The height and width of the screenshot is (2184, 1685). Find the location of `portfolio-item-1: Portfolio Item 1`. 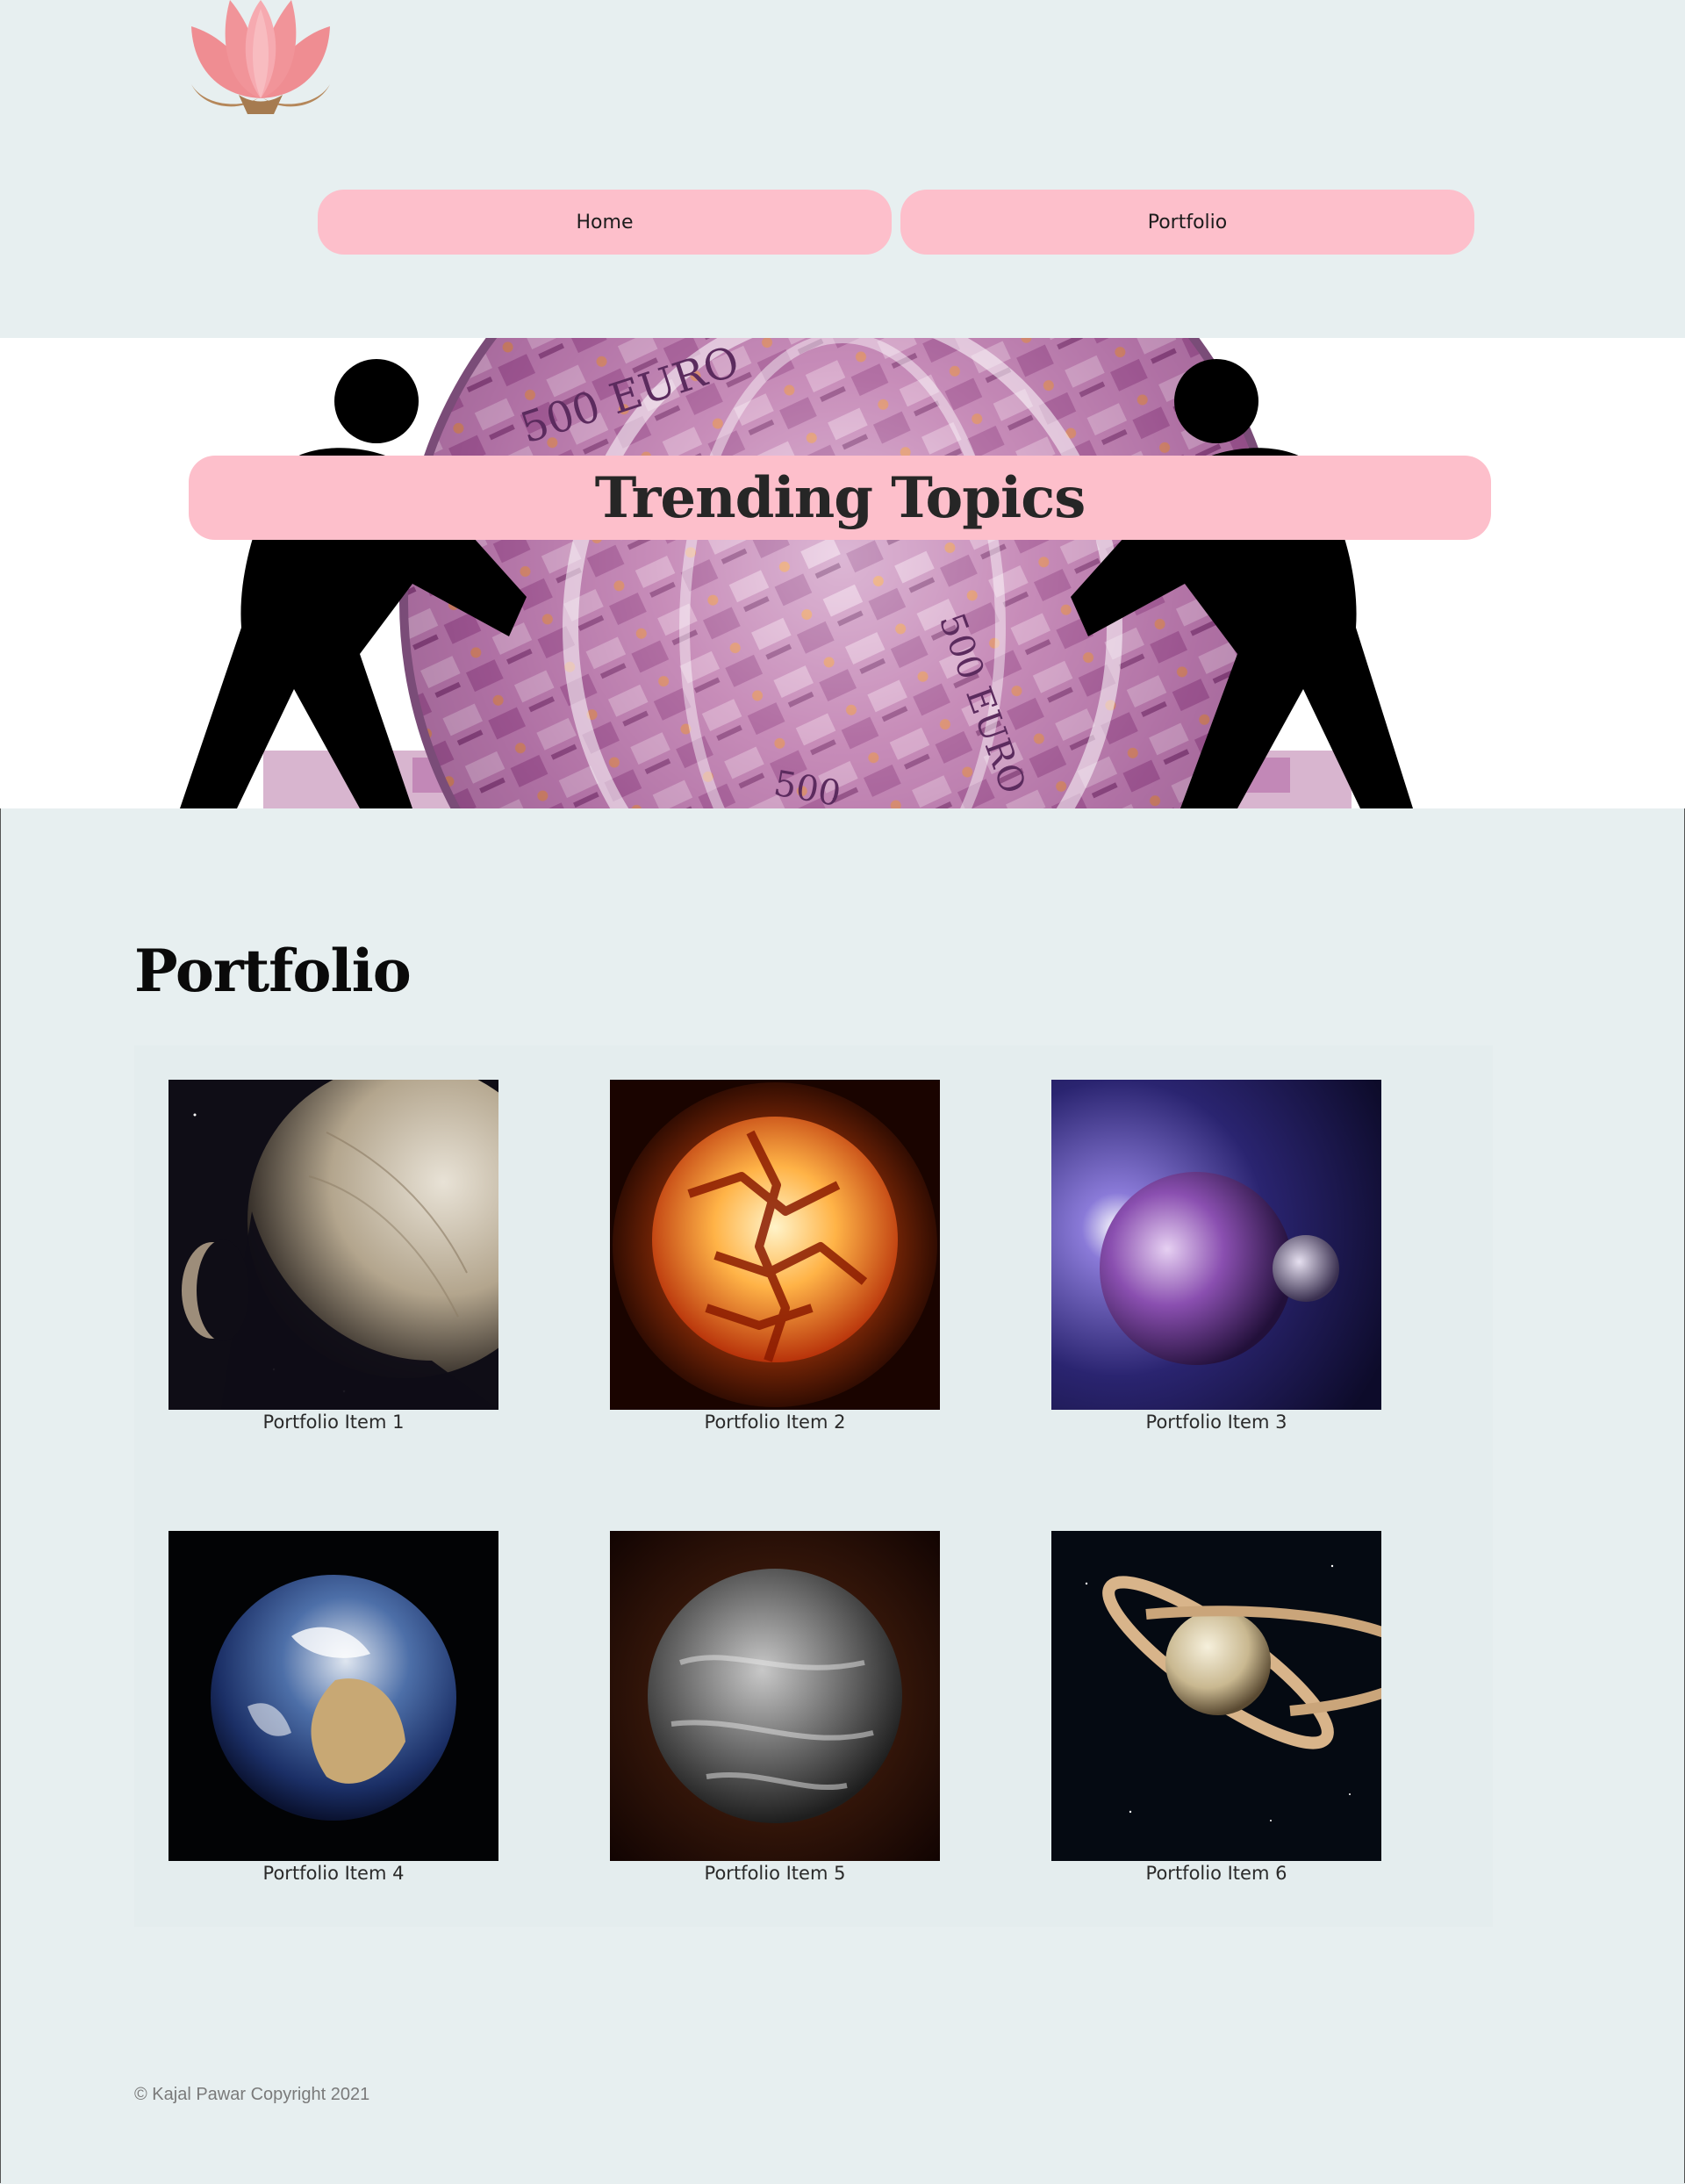

portfolio-item-1: Portfolio Item 1 is located at coordinates (333, 1268).